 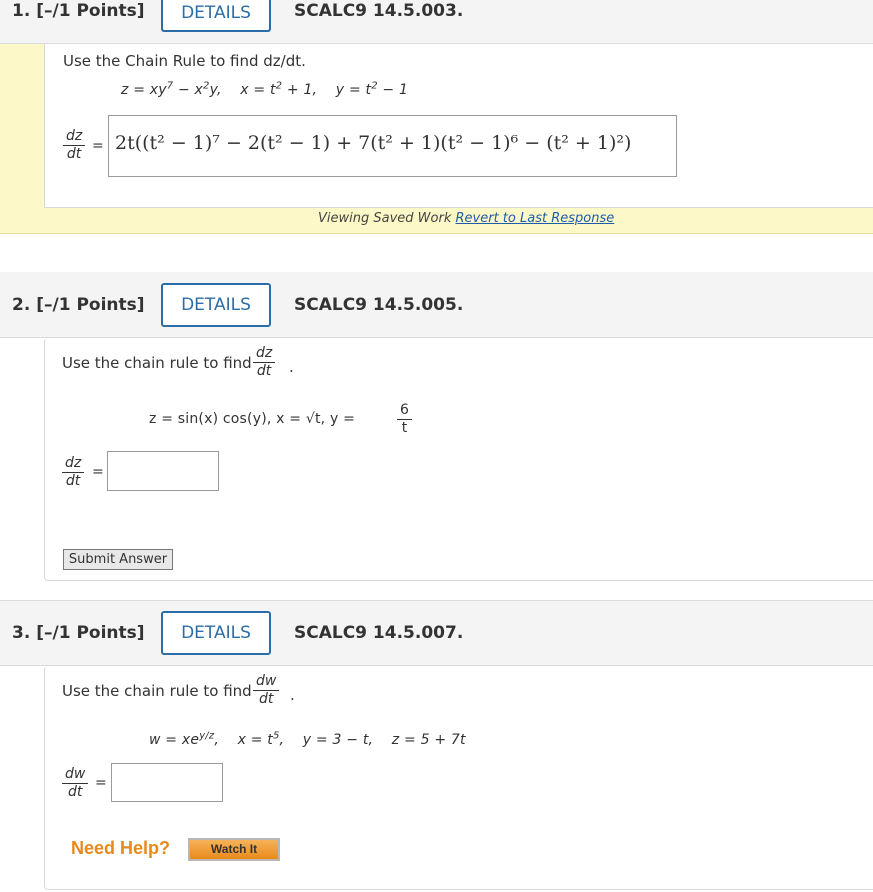 I want to click on prompt-derivative: dz dt, so click(x=264, y=362).